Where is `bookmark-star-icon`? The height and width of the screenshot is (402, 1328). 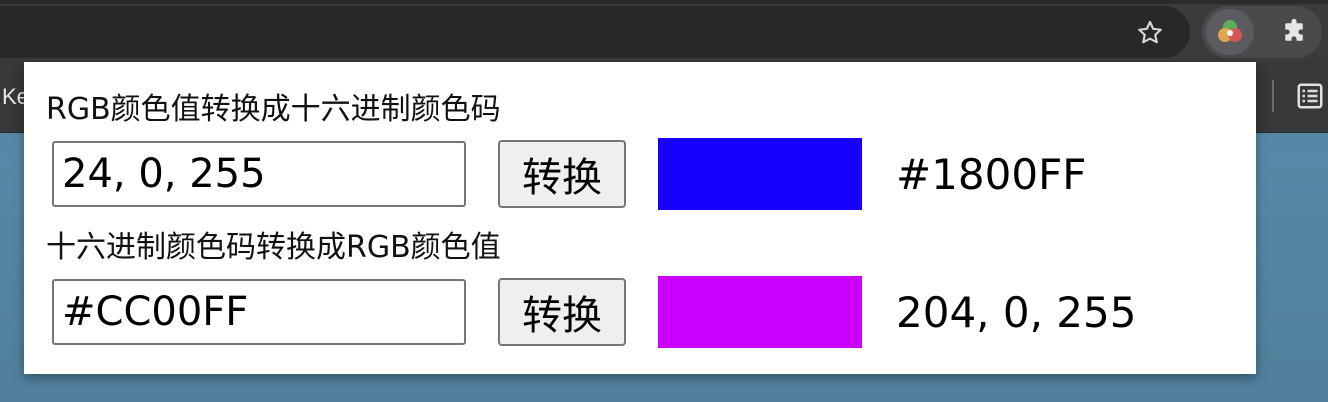 bookmark-star-icon is located at coordinates (1150, 33).